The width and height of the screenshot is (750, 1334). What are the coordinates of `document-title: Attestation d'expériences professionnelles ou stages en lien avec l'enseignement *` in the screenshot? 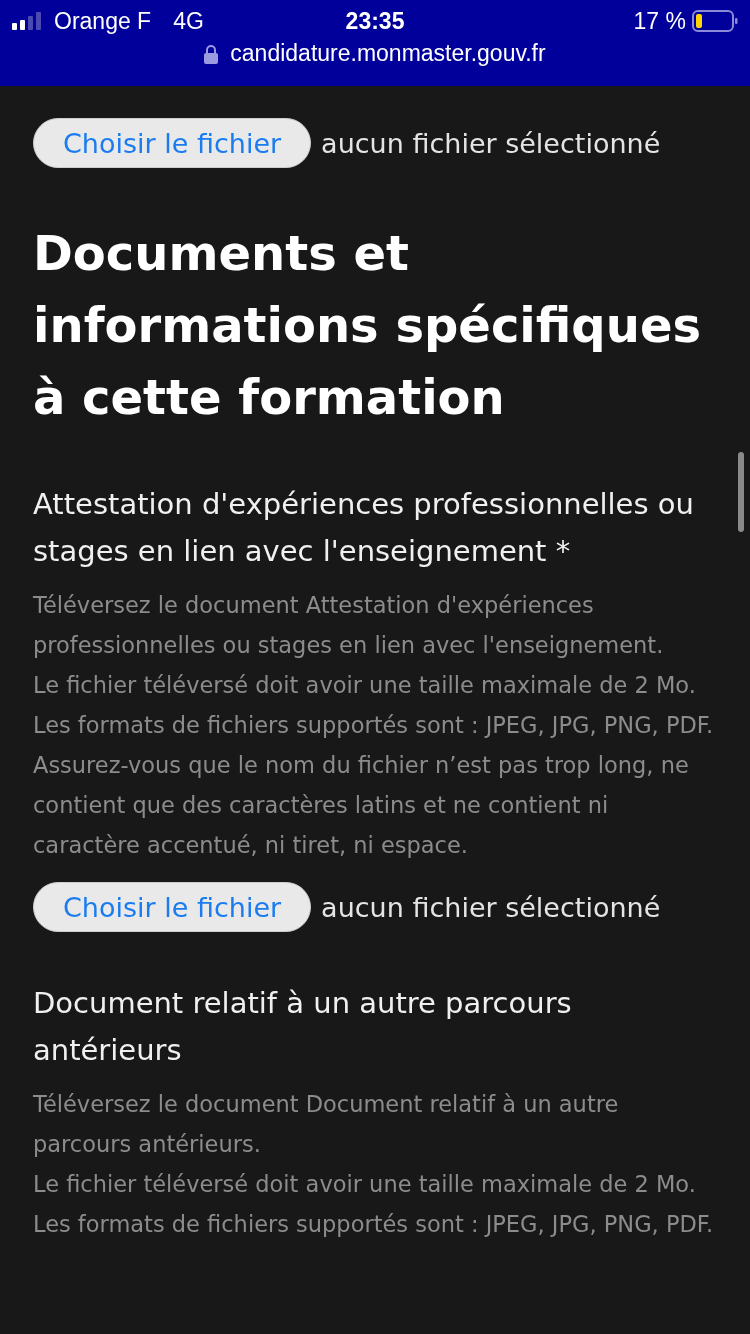 It's located at (364, 528).